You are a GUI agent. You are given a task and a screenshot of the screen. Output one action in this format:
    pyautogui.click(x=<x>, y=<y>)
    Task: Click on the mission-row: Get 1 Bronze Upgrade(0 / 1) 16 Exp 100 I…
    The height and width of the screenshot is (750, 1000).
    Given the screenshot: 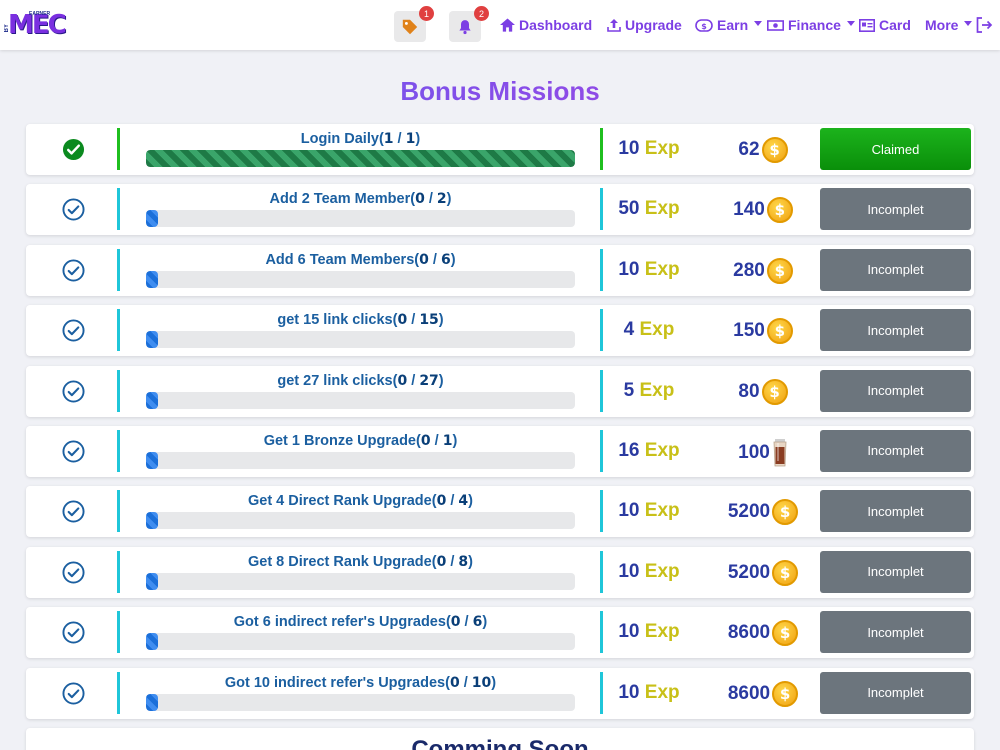 What is the action you would take?
    pyautogui.click(x=500, y=451)
    